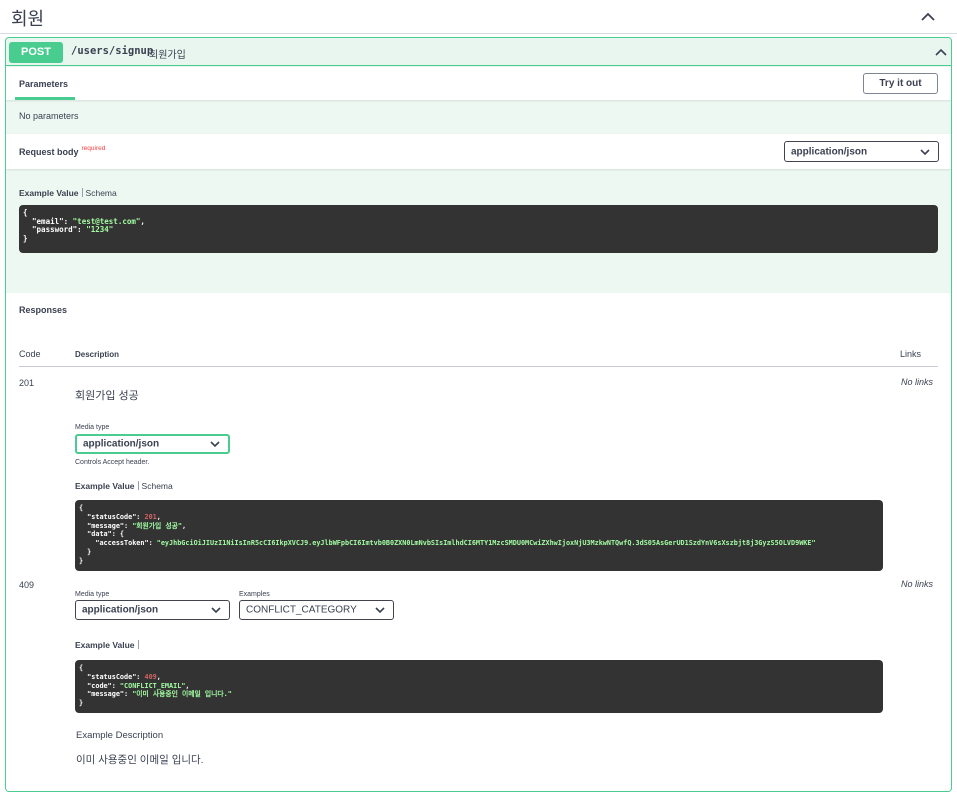 This screenshot has height=796, width=957. I want to click on tab-parameters: Parameters, so click(43, 84).